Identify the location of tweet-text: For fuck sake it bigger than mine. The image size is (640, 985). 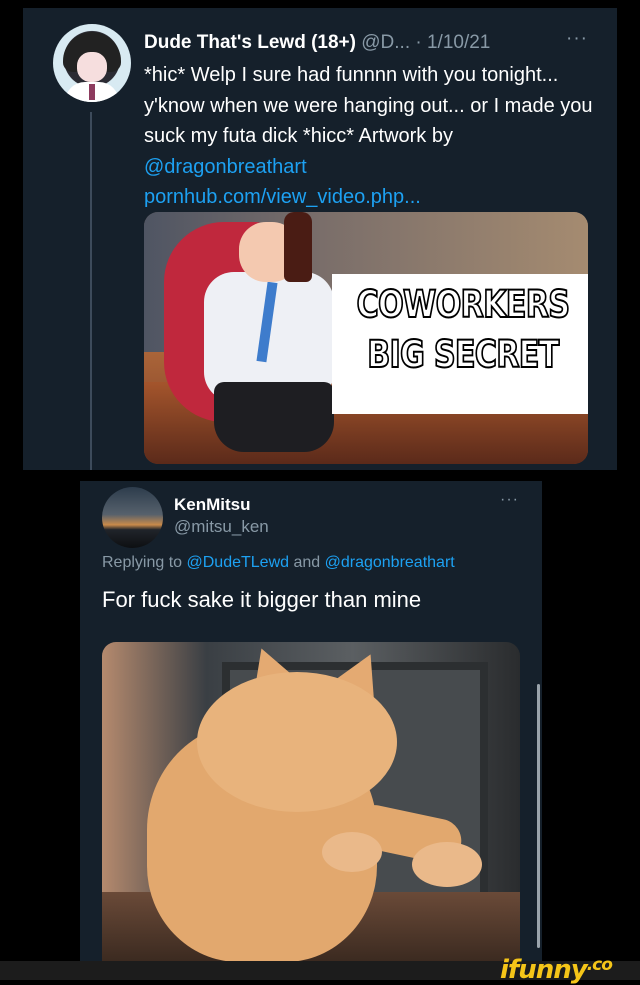
(262, 599).